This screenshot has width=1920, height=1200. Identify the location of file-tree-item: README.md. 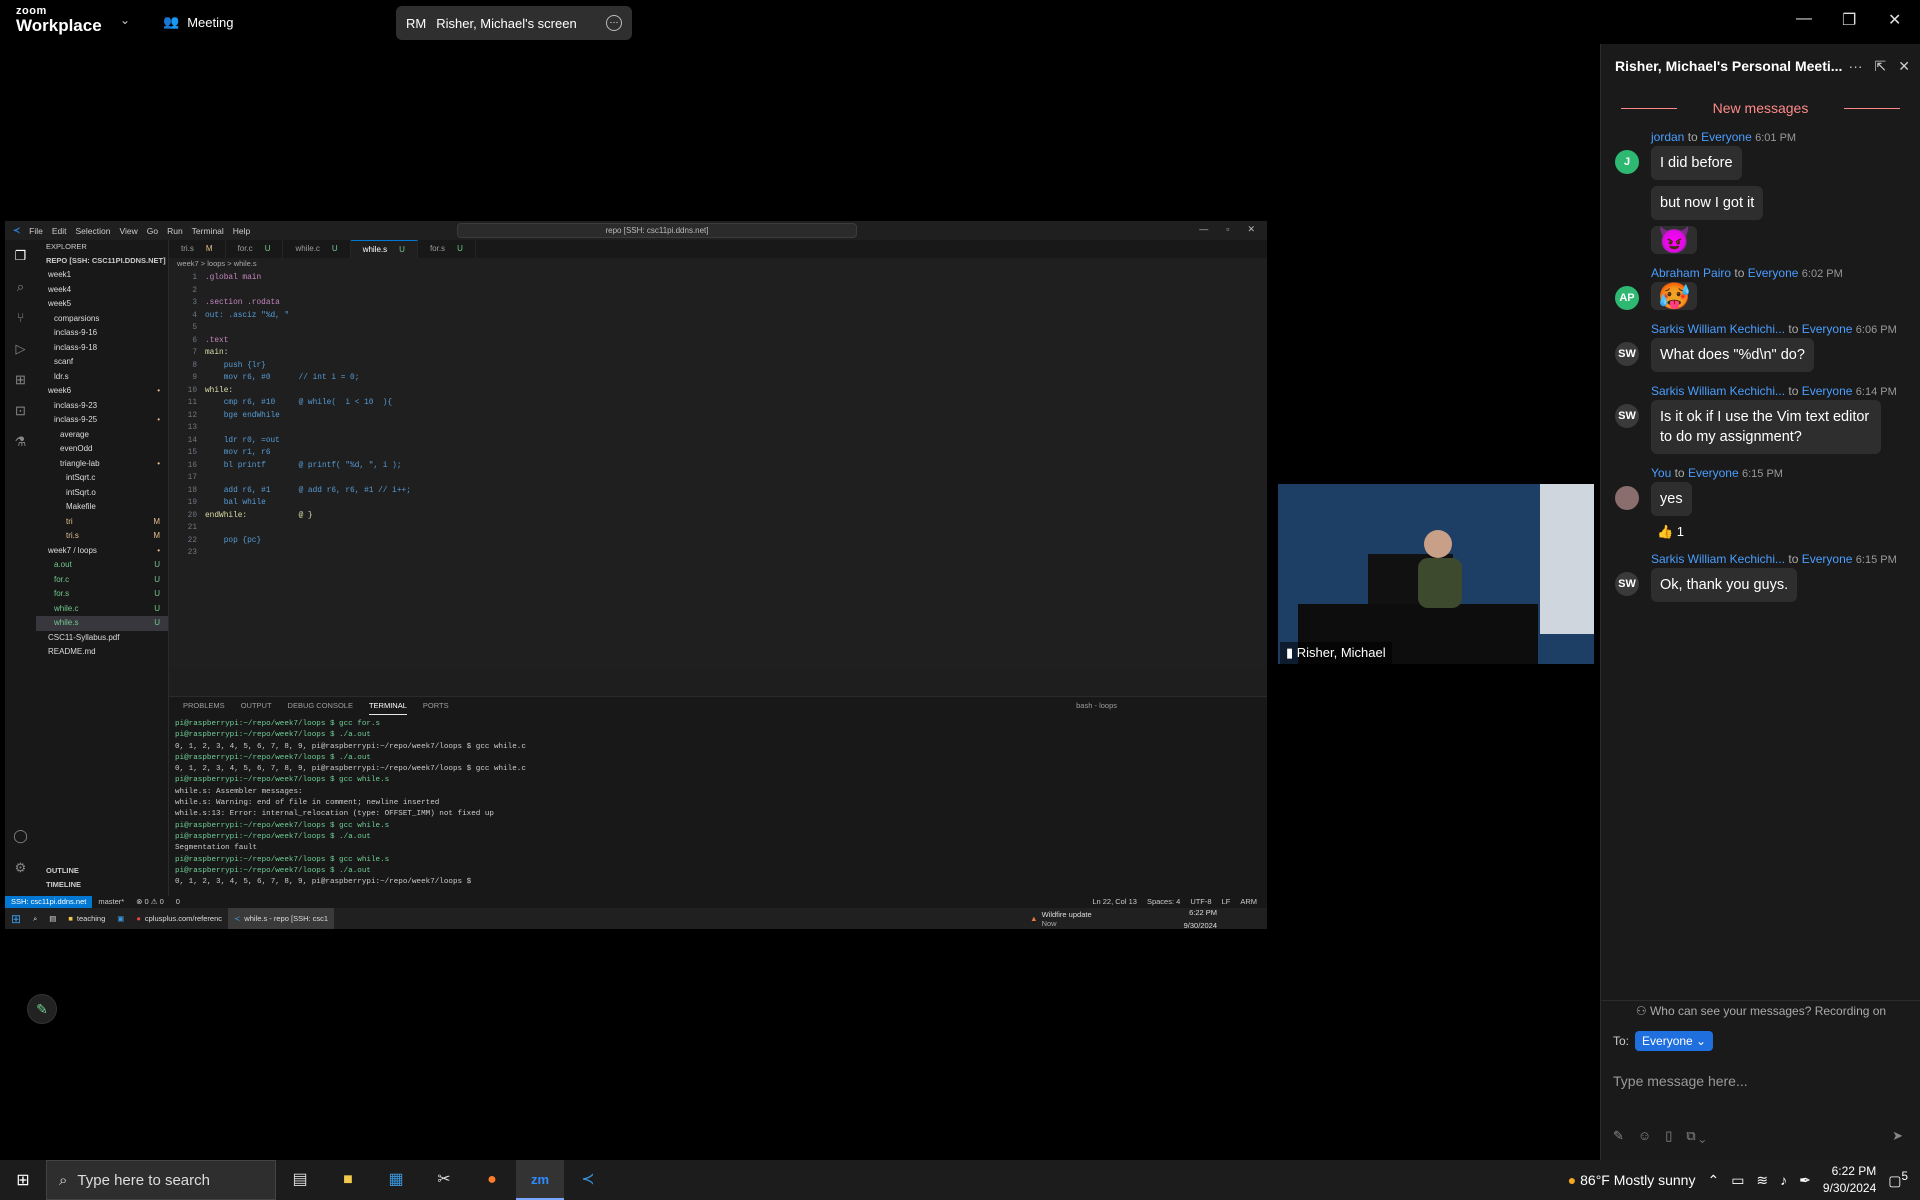
(102, 652).